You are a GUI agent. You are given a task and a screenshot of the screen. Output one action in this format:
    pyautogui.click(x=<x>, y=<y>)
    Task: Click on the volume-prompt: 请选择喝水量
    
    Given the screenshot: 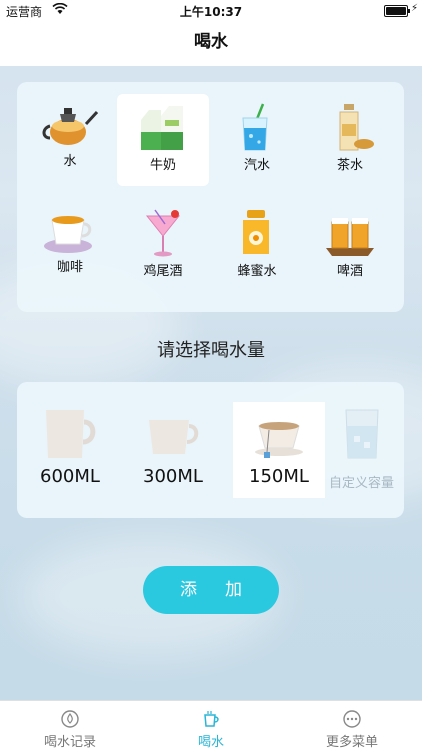 What is the action you would take?
    pyautogui.click(x=211, y=350)
    